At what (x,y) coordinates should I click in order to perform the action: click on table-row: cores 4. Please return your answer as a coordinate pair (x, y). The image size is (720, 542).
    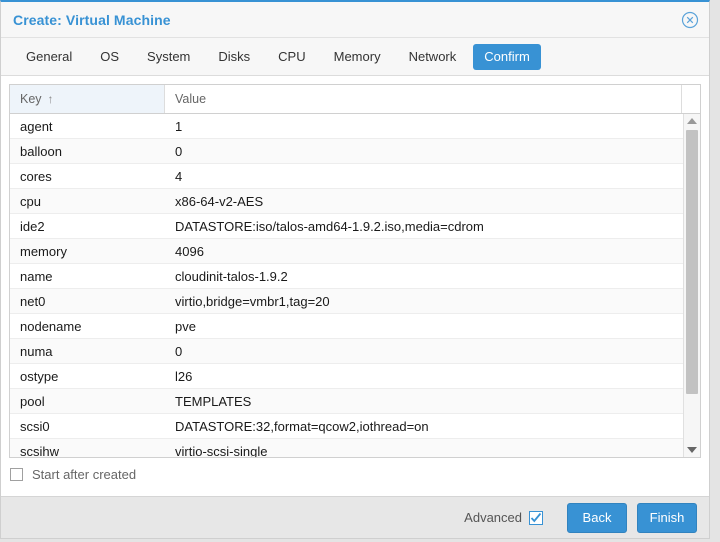
    Looking at the image, I should click on (346, 176).